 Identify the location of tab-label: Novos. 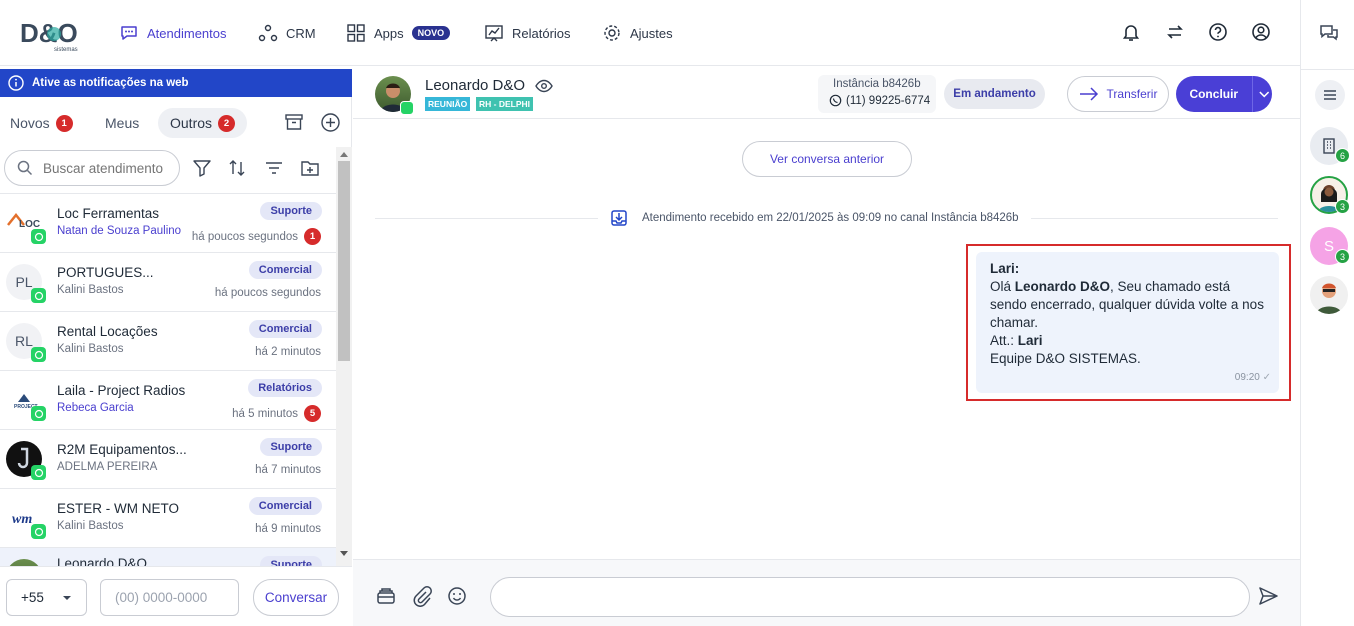
(30, 123).